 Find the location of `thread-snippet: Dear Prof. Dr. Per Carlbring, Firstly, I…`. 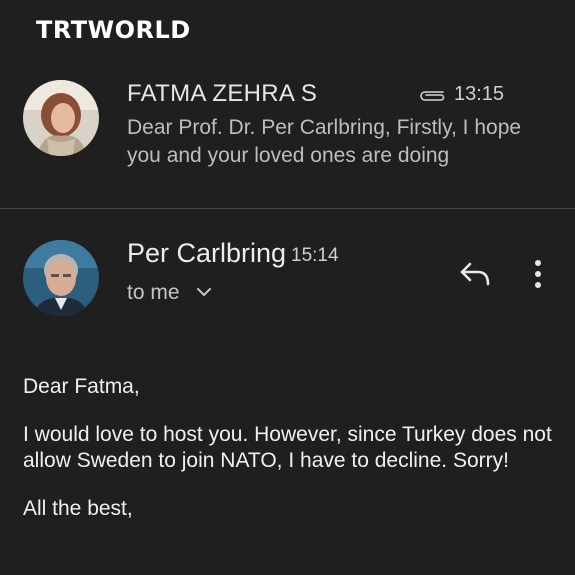

thread-snippet: Dear Prof. Dr. Per Carlbring, Firstly, I… is located at coordinates (324, 141).